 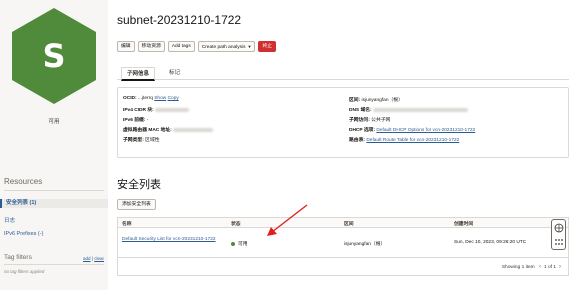 What do you see at coordinates (357, 140) in the screenshot?
I see `route-table-label: 路由表:` at bounding box center [357, 140].